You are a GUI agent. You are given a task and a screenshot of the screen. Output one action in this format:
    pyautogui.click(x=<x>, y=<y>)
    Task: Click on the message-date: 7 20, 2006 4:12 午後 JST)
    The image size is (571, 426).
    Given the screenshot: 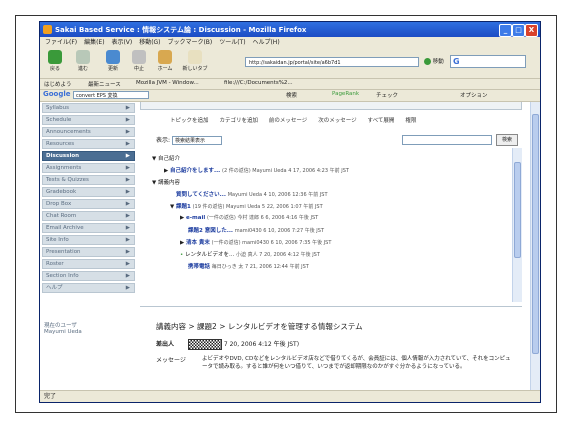 What is the action you would take?
    pyautogui.click(x=261, y=344)
    